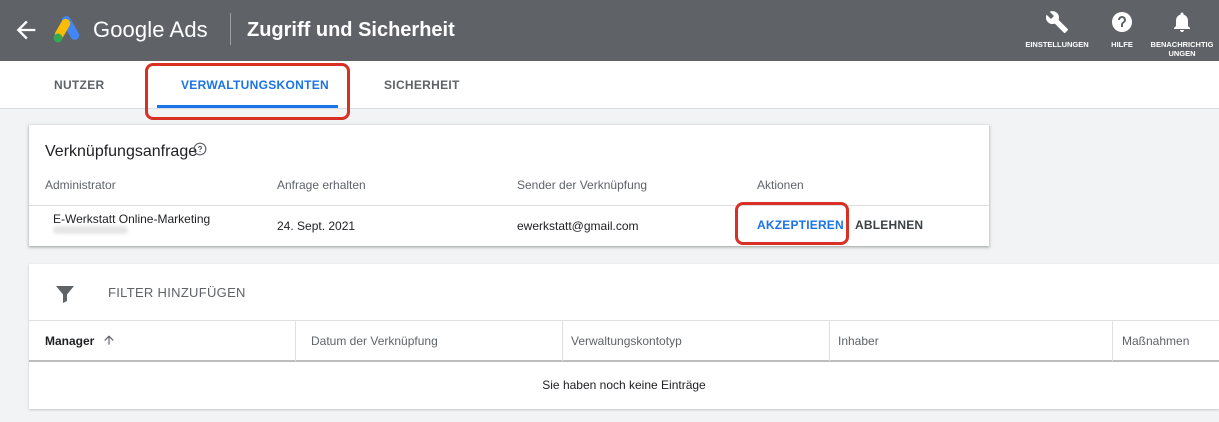  Describe the element at coordinates (121, 151) in the screenshot. I see `link-request-title: Verknüpfungsanfrage` at that location.